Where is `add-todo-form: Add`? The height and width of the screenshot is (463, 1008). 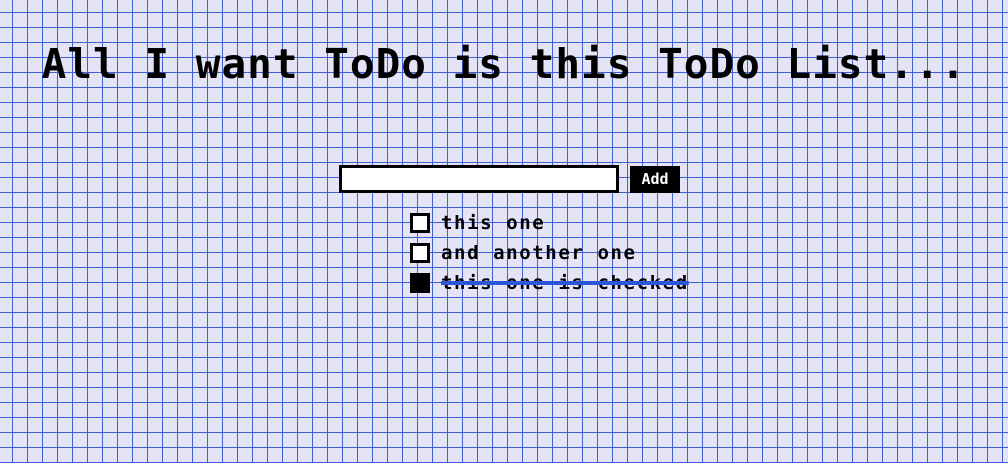 add-todo-form: Add is located at coordinates (509, 179).